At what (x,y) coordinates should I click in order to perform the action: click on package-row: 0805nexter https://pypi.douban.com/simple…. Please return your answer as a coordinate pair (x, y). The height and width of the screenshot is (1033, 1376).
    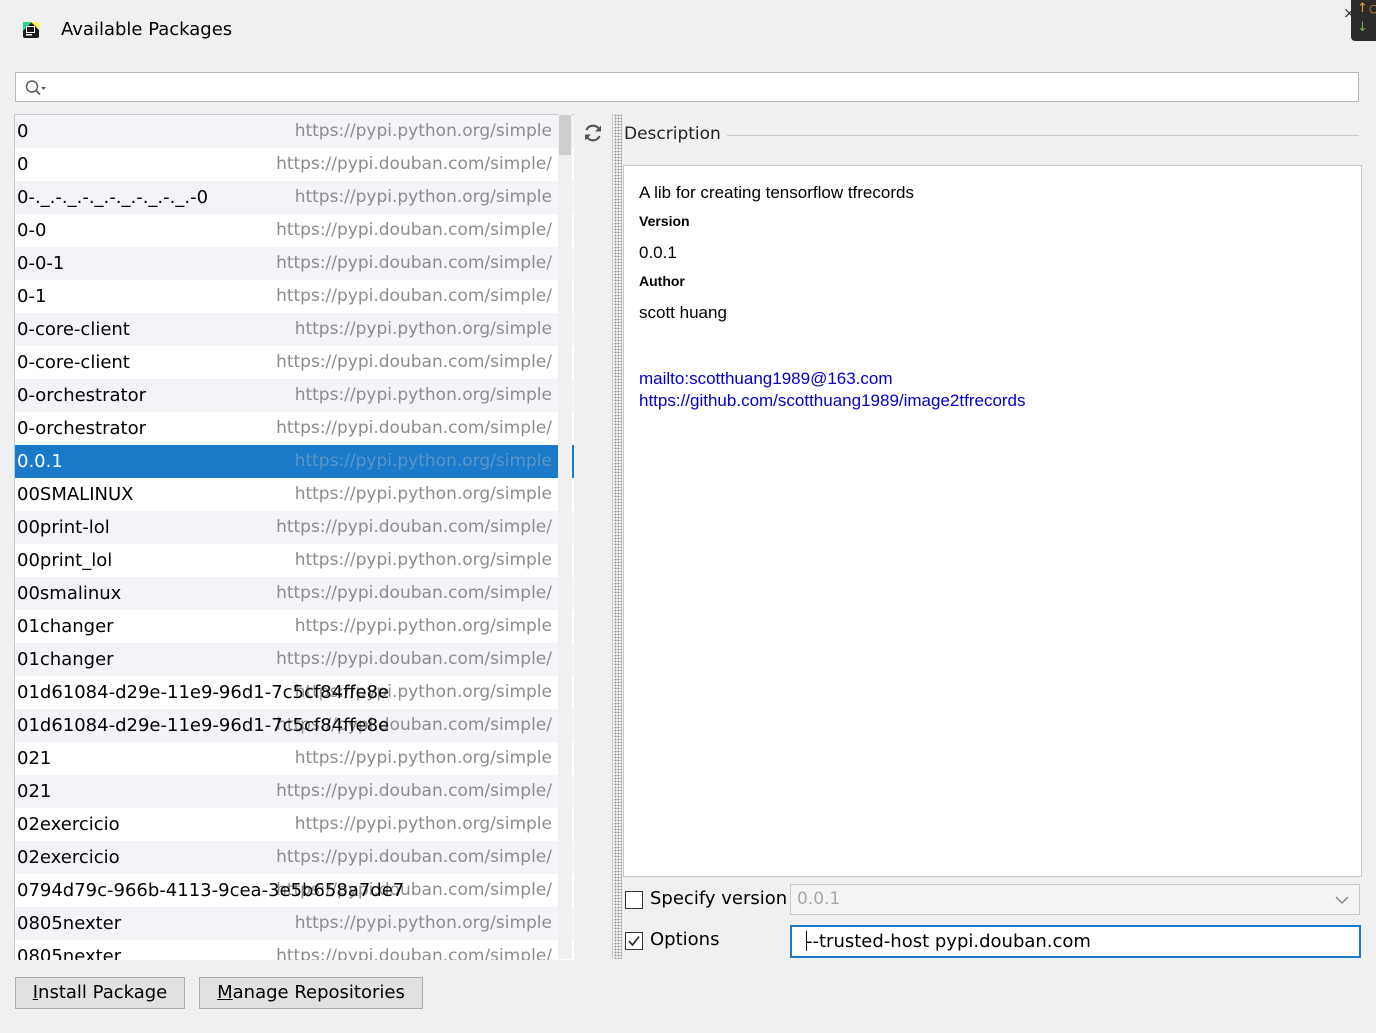
    Looking at the image, I should click on (294, 950).